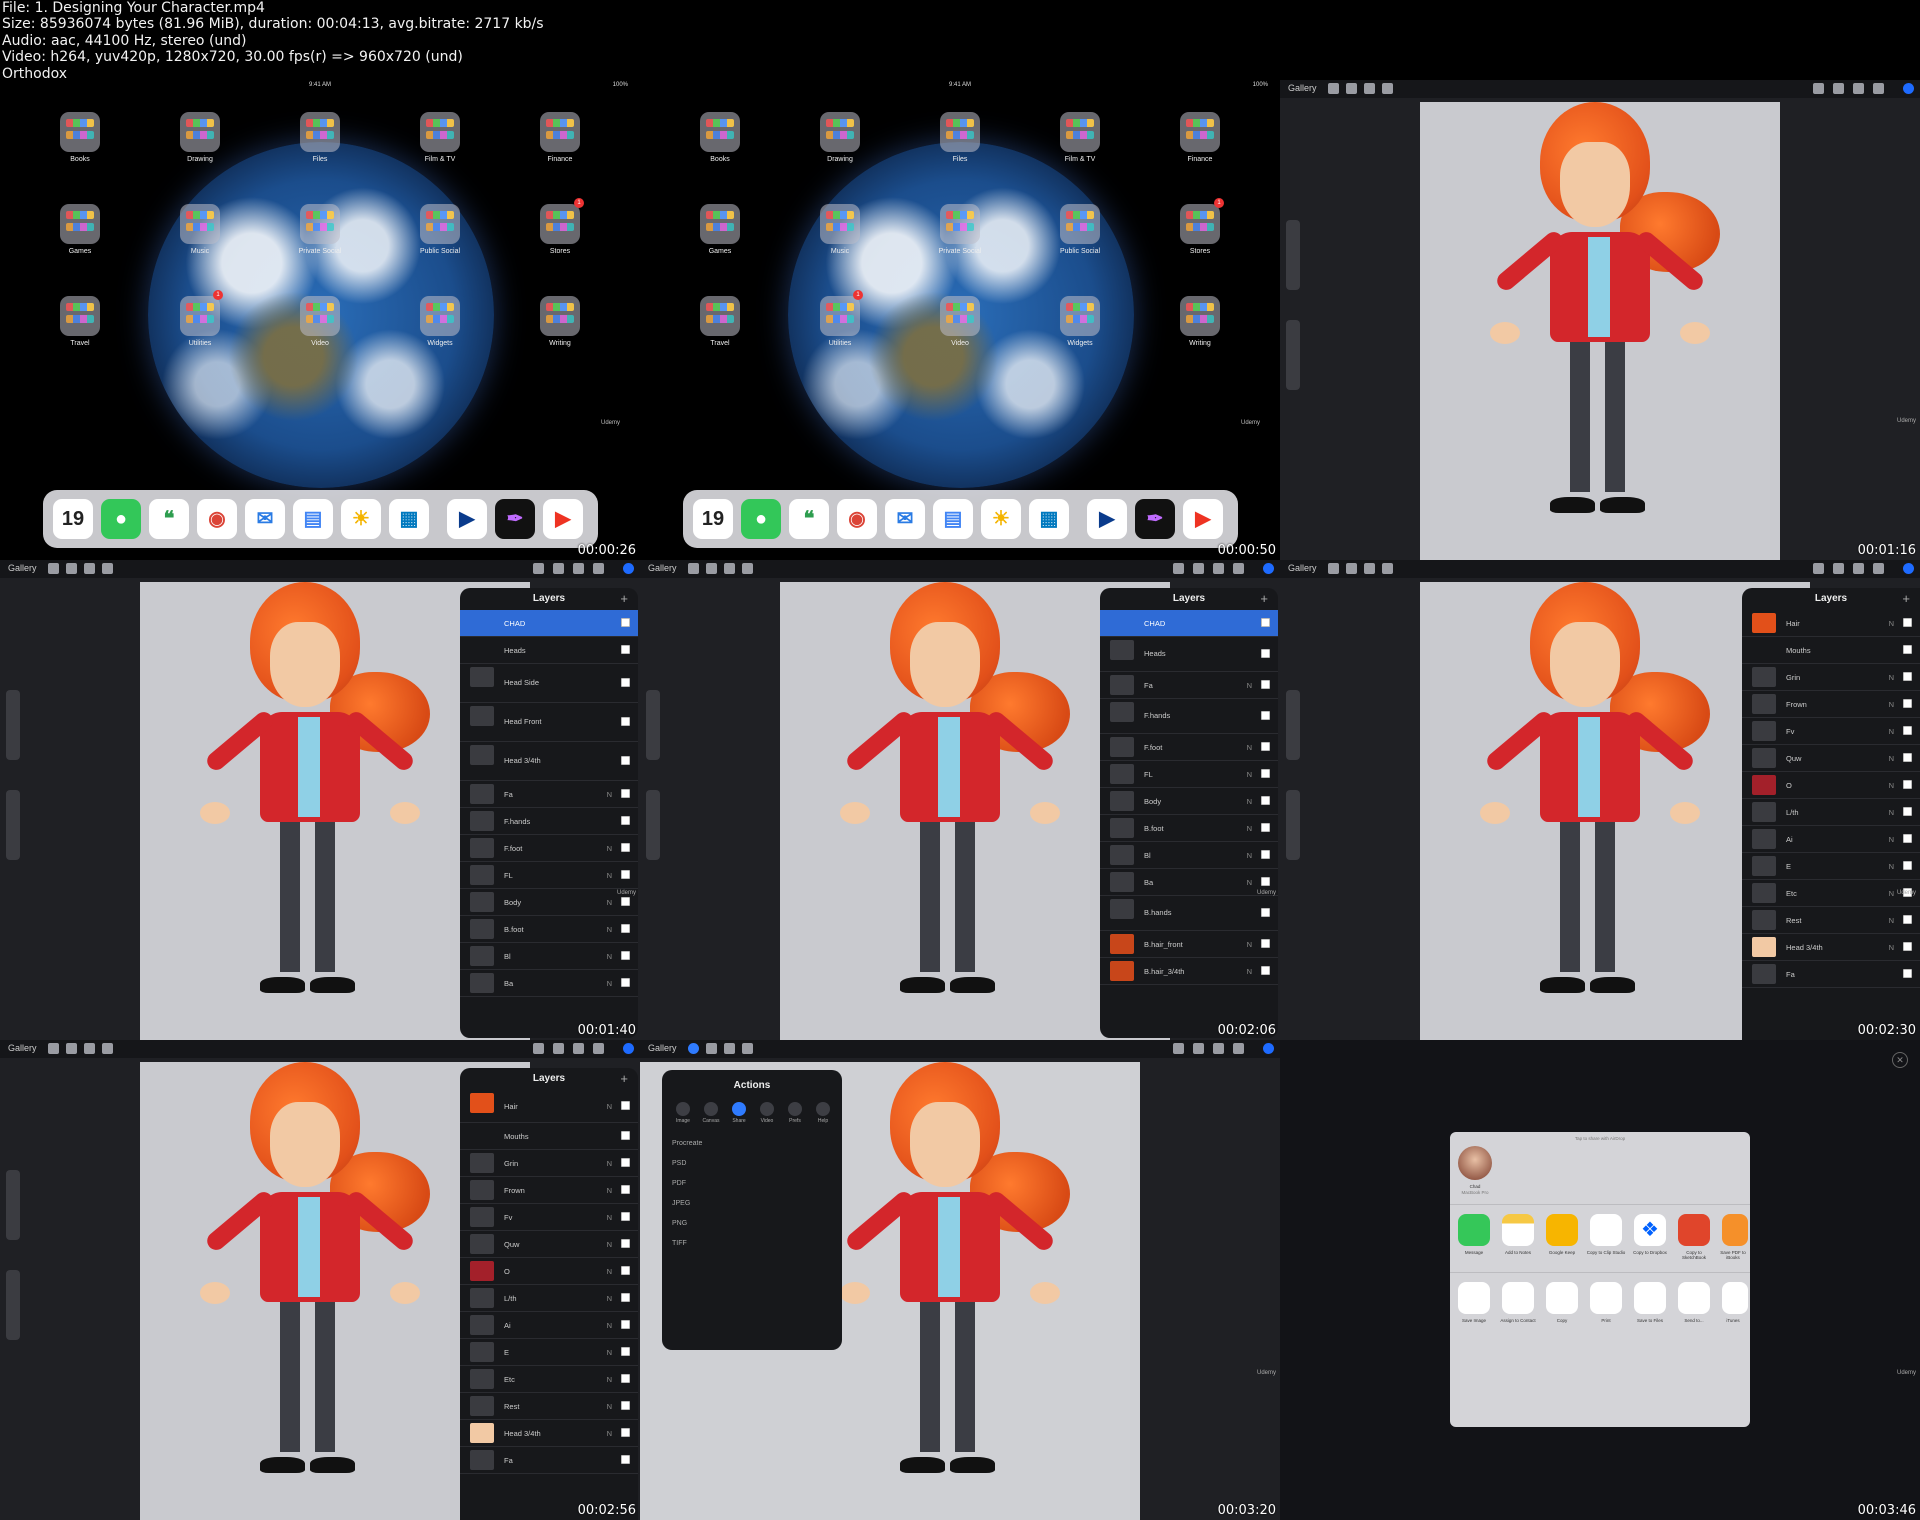 Image resolution: width=1920 pixels, height=1520 pixels. Describe the element at coordinates (440, 224) in the screenshot. I see `folder-public-social` at that location.